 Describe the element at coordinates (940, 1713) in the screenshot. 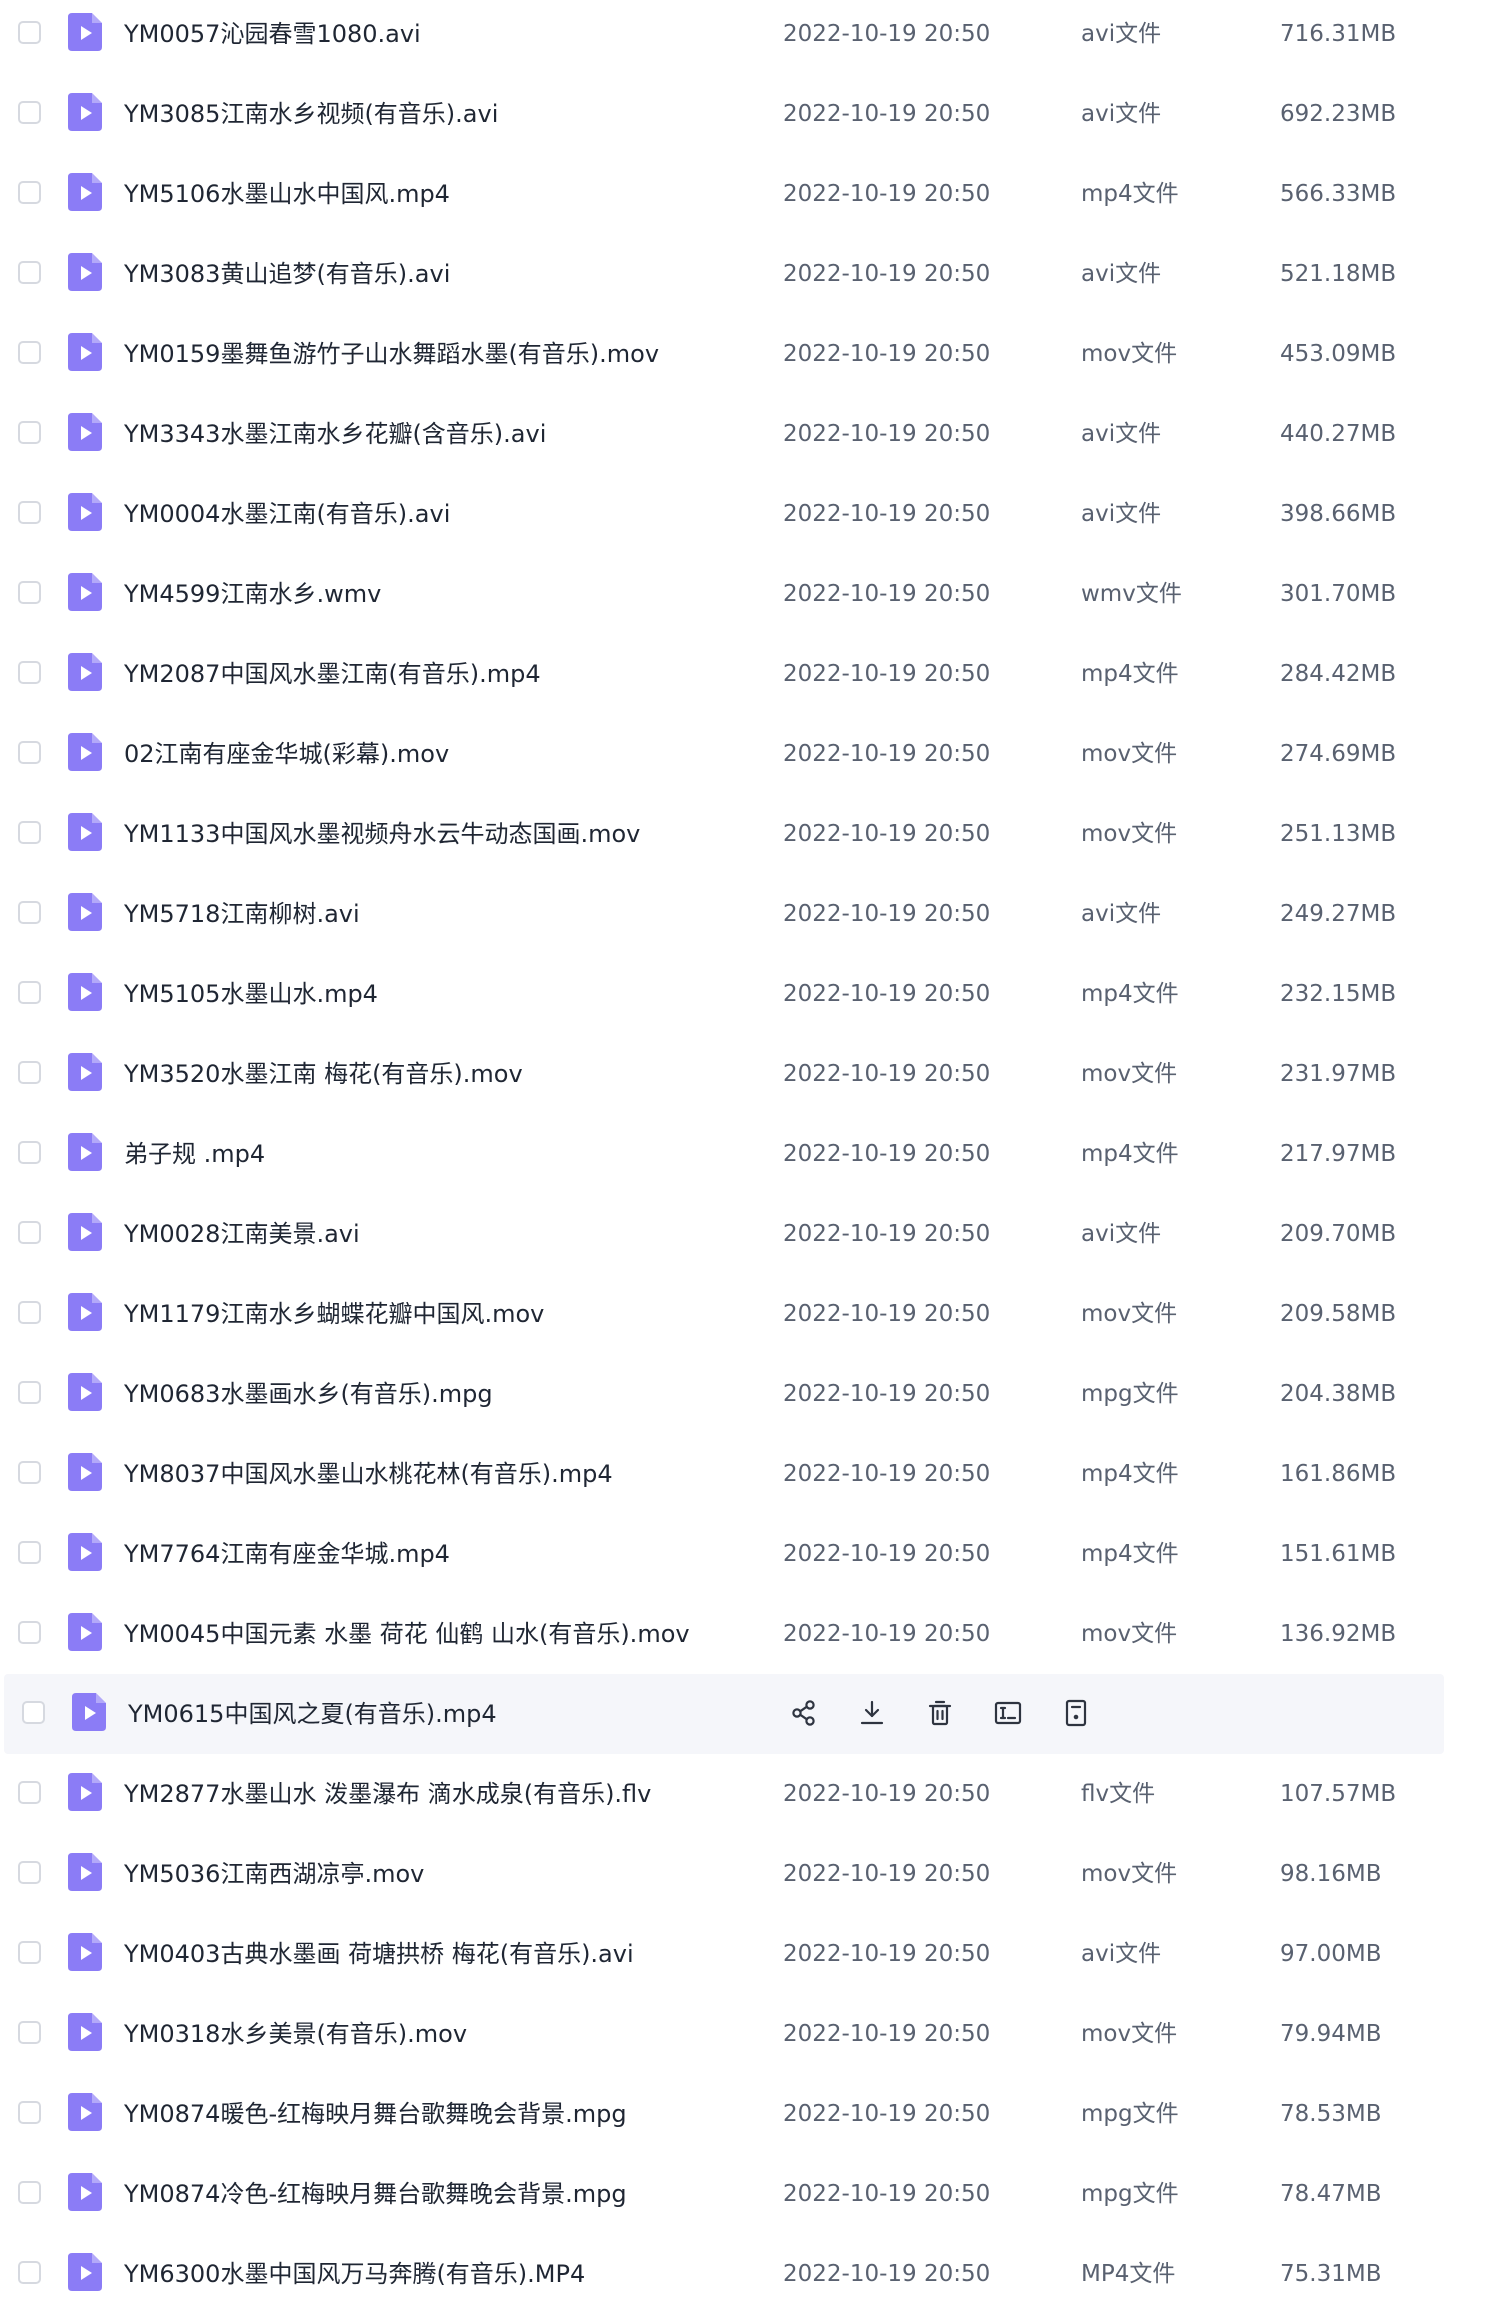

I see `delete-icon` at that location.